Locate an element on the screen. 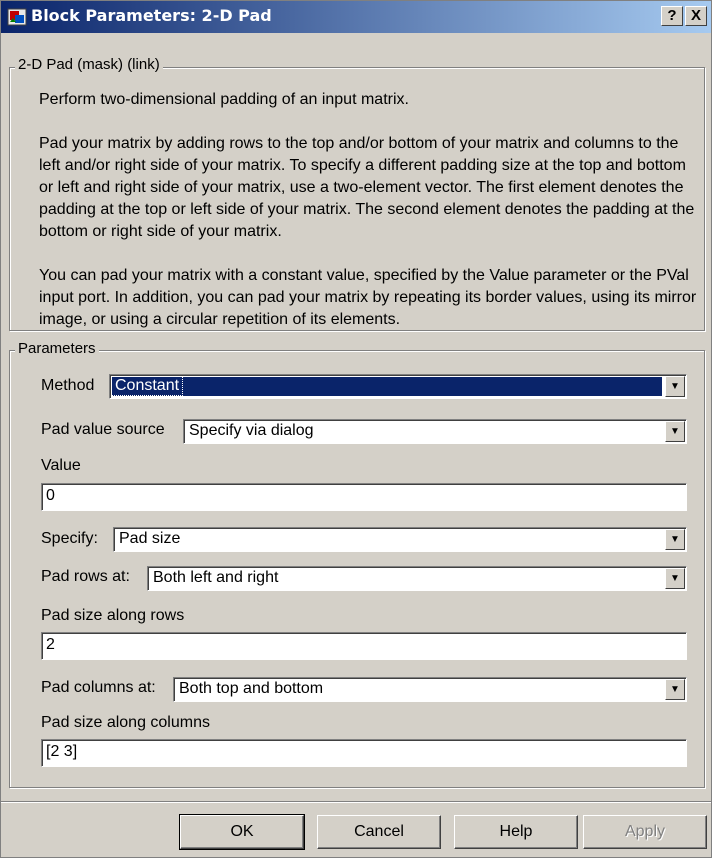 The height and width of the screenshot is (858, 712). pad-rows-at-label: Pad rows at: is located at coordinates (85, 576).